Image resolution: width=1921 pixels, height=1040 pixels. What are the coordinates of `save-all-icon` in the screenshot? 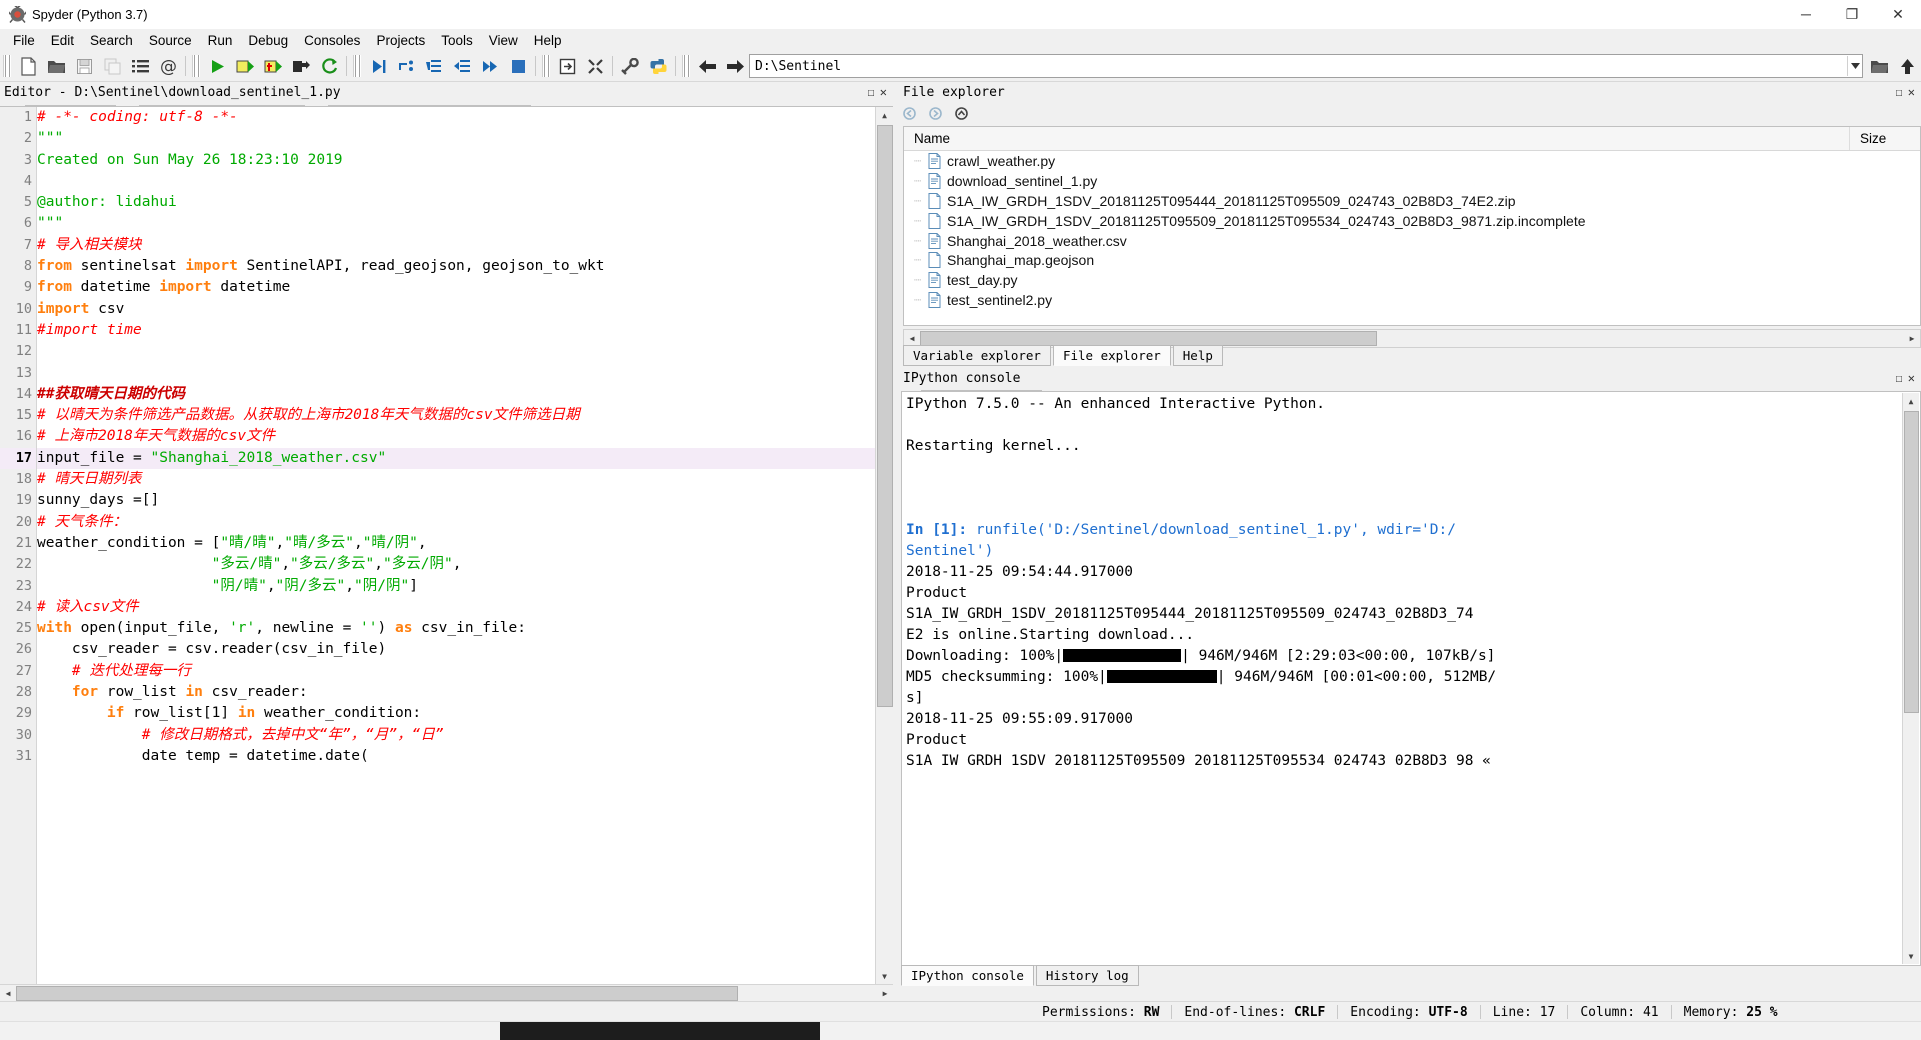 It's located at (112, 66).